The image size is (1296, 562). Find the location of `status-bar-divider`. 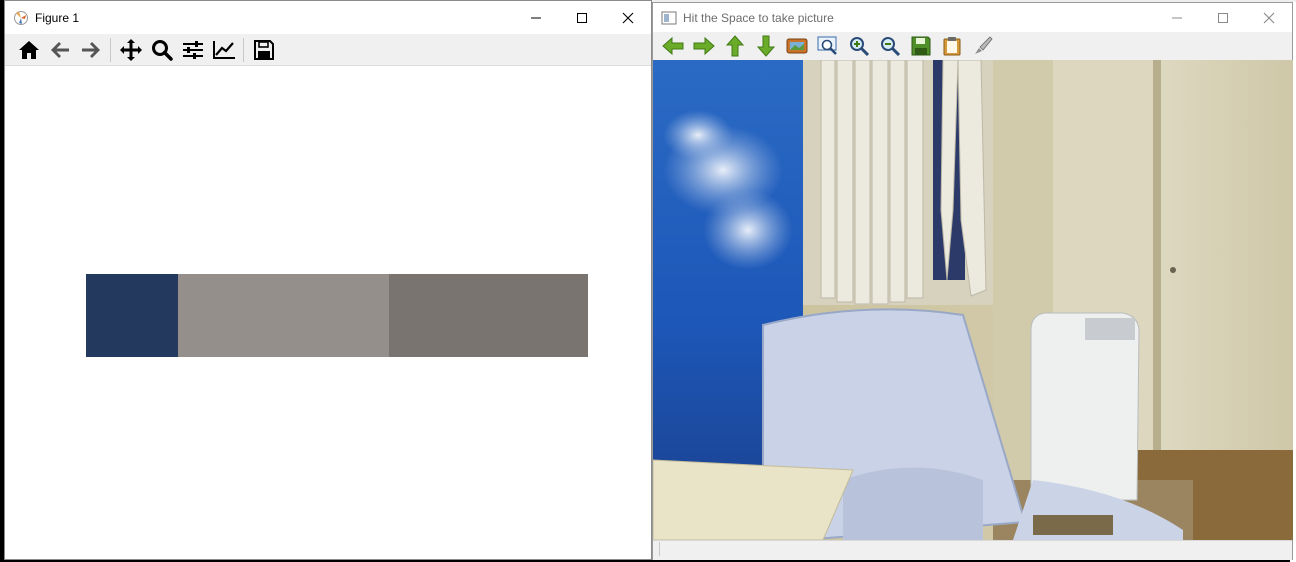

status-bar-divider is located at coordinates (659, 549).